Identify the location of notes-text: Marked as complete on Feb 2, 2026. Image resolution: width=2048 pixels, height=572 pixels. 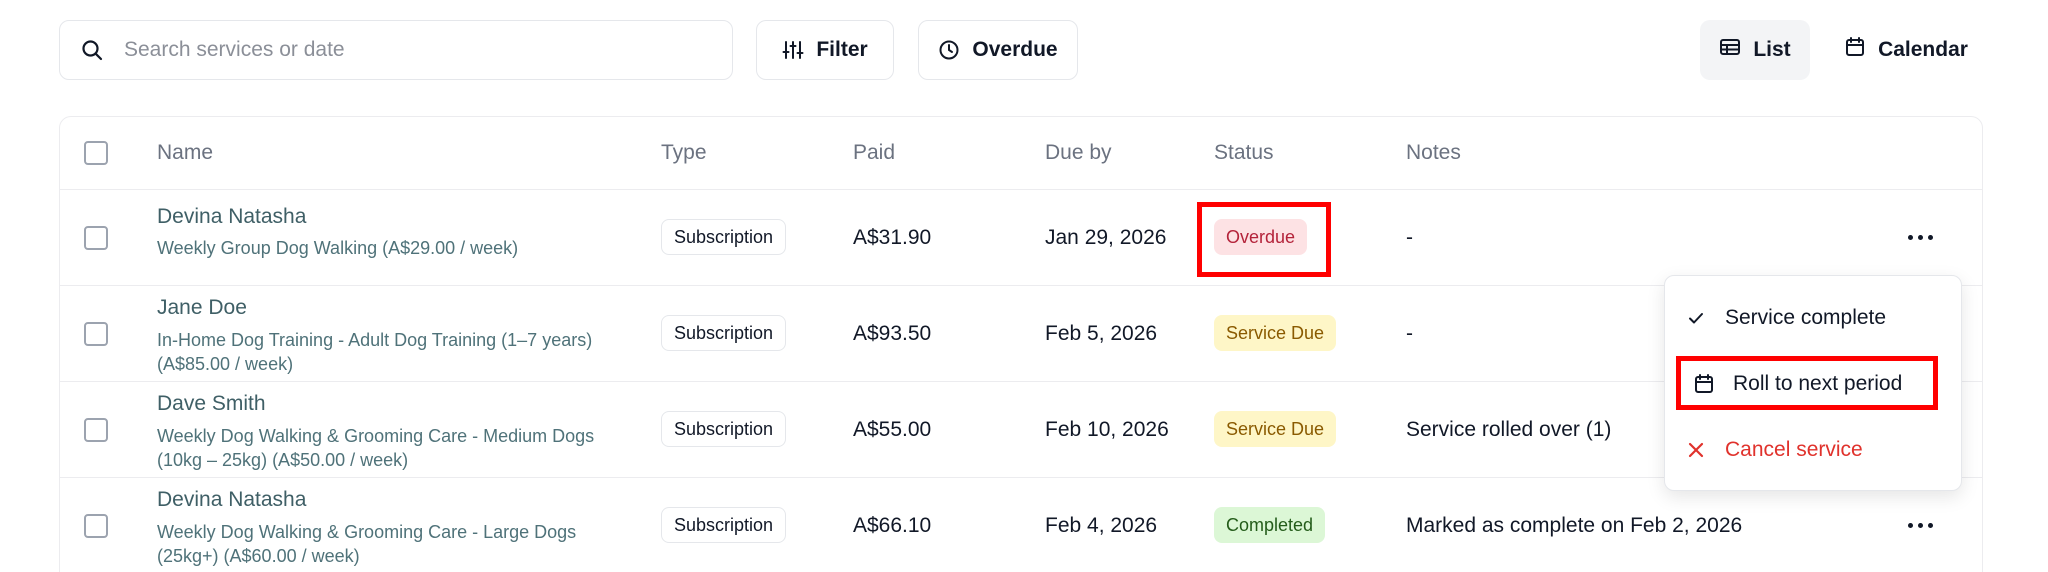
(1574, 525).